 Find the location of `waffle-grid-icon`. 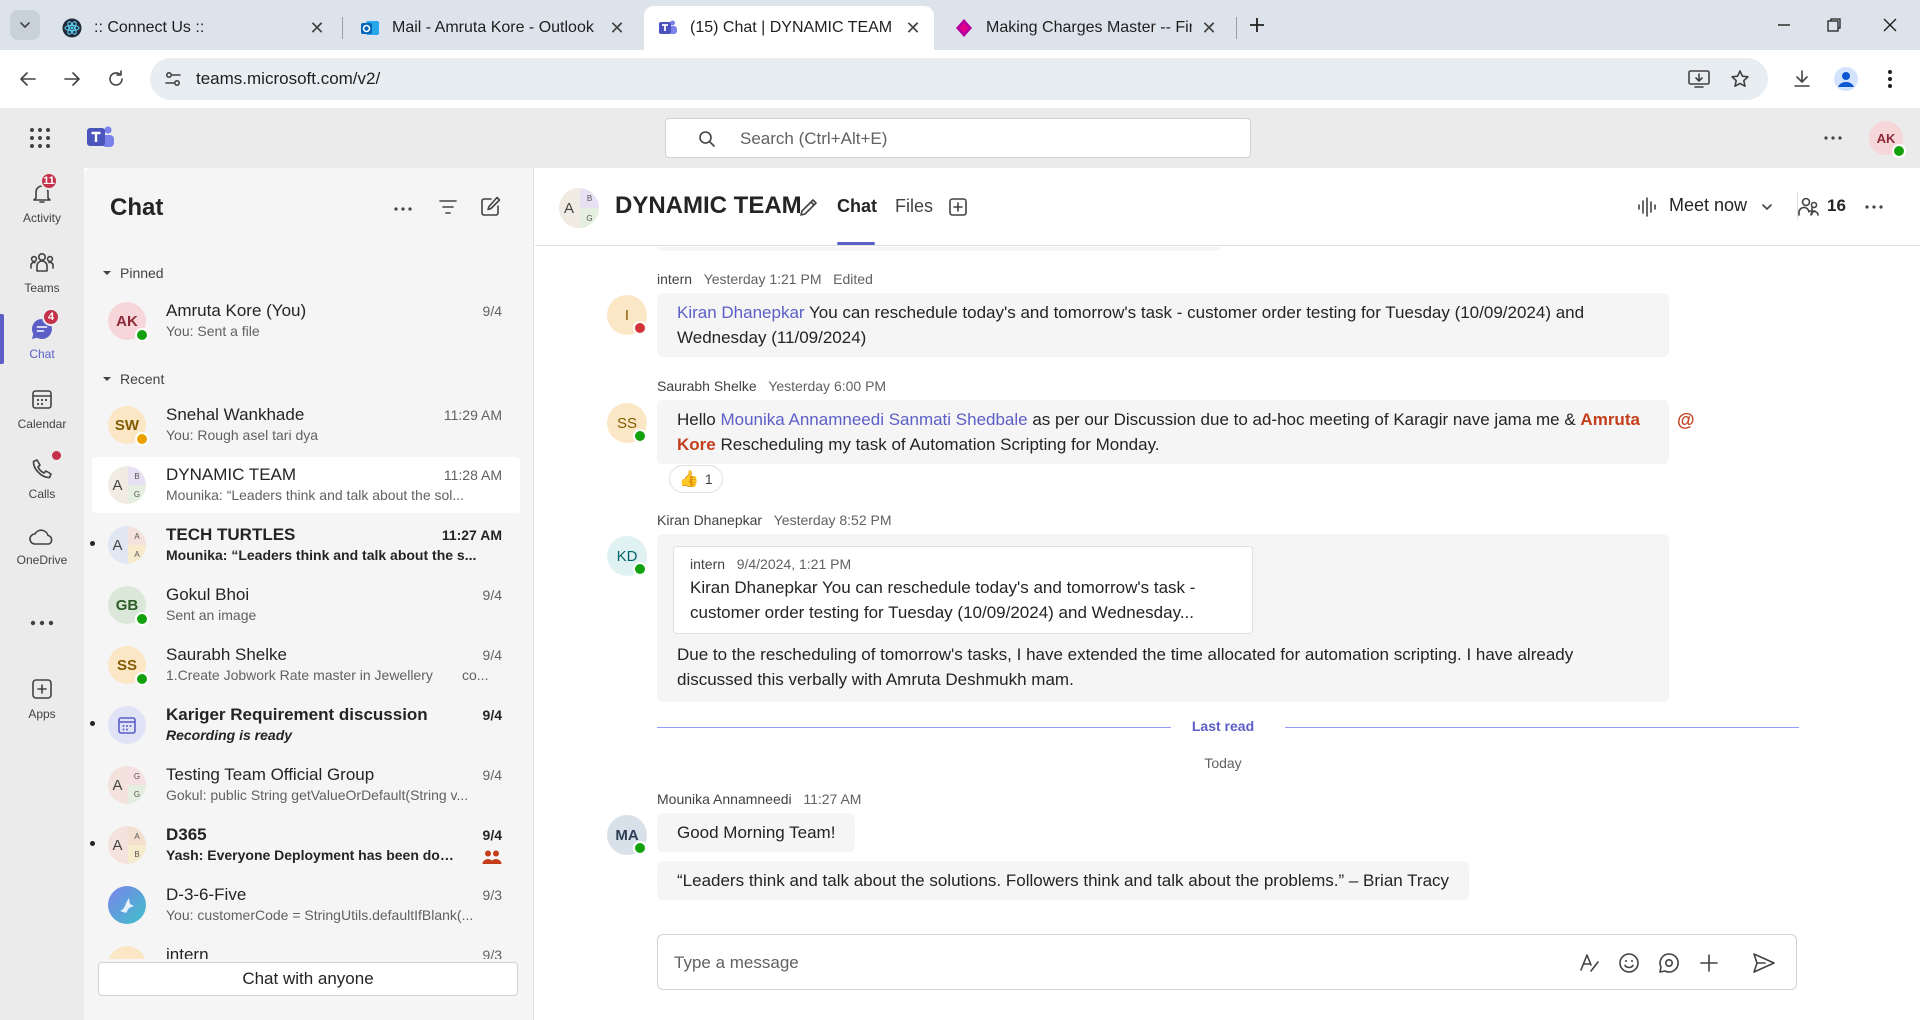

waffle-grid-icon is located at coordinates (40, 138).